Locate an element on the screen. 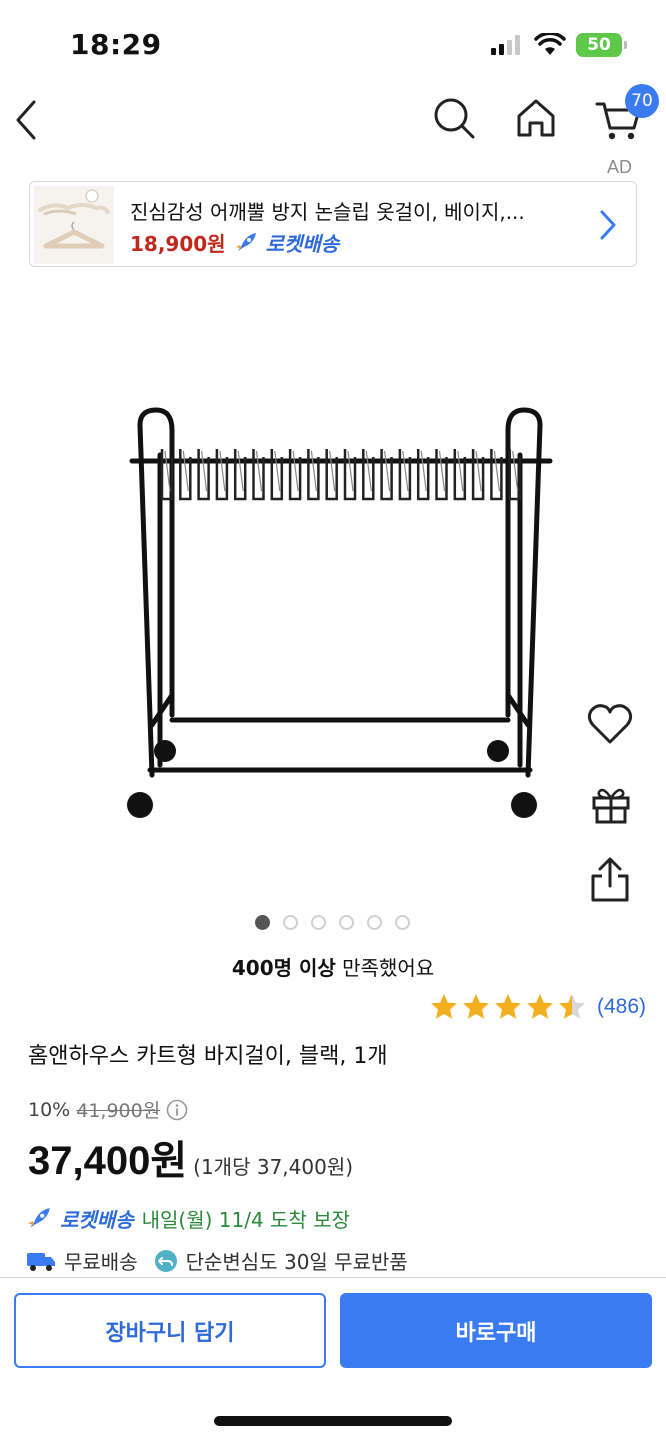 This screenshot has height=1440, width=666. rating-row: (486) is located at coordinates (537, 1007).